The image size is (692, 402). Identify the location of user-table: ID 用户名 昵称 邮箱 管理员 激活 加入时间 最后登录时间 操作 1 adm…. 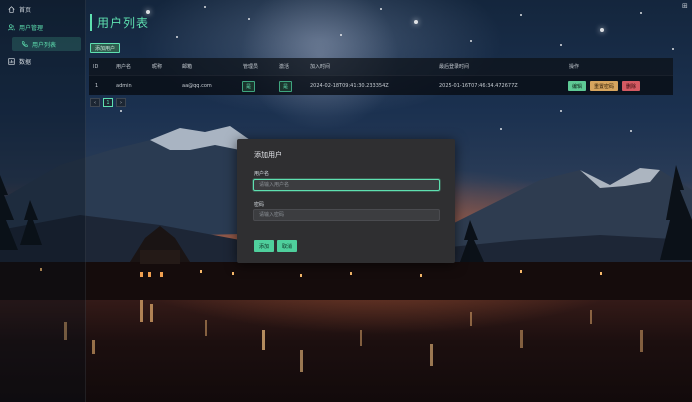
(381, 76).